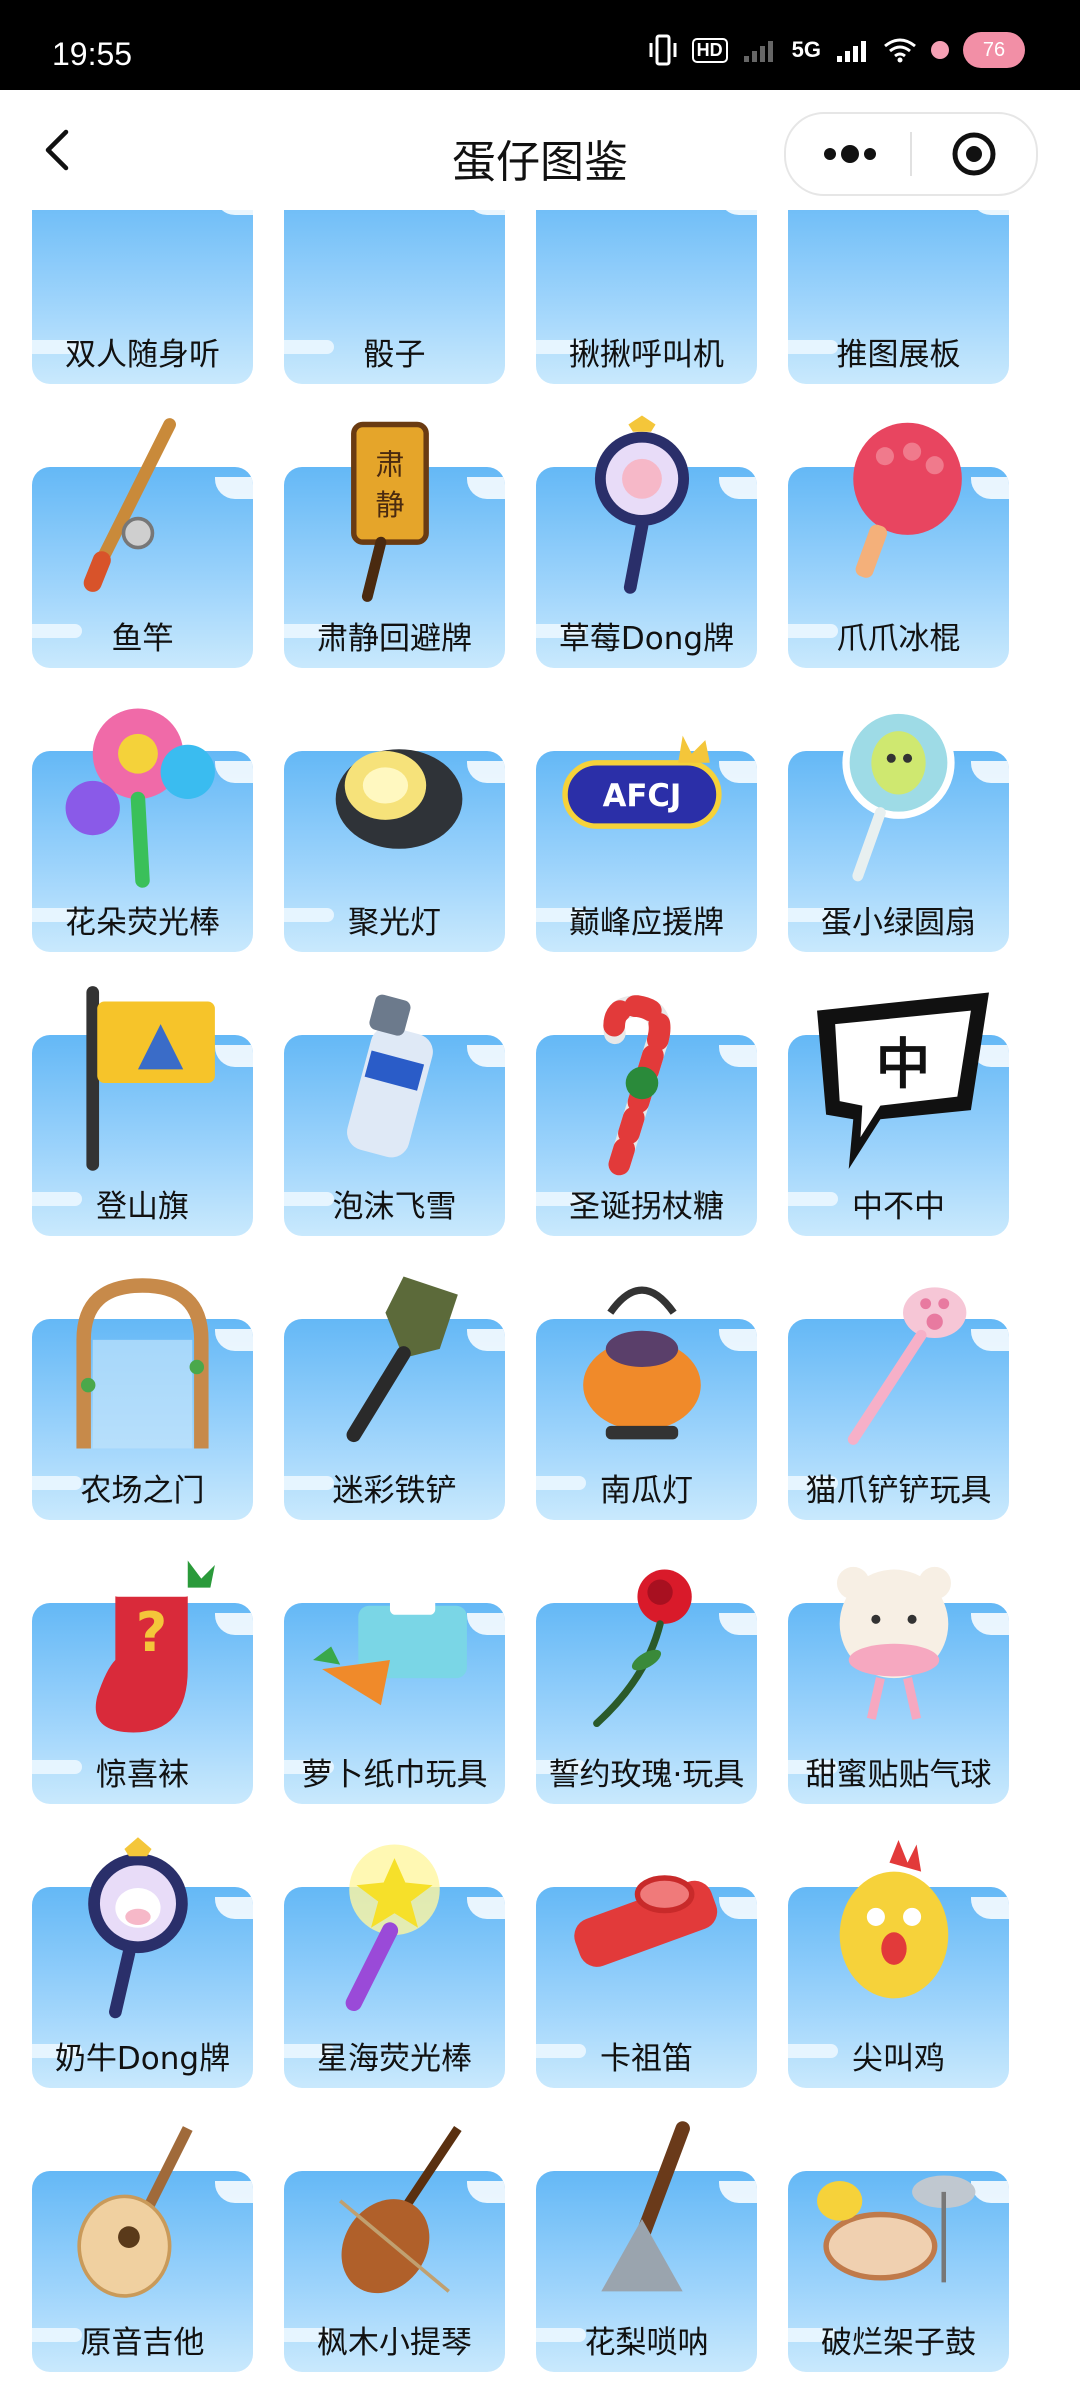 The image size is (1080, 2388). I want to click on item-label: 奶牛Dong牌, so click(142, 2059).